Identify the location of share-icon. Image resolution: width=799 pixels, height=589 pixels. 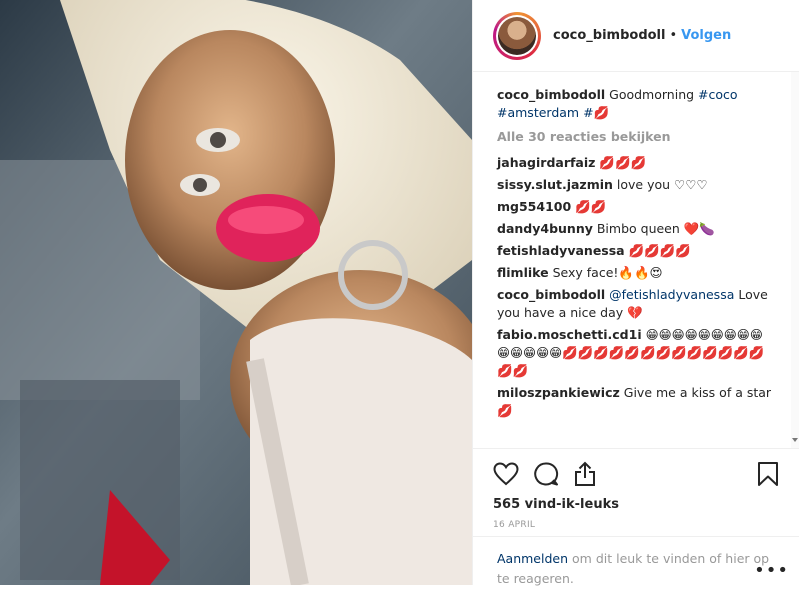
(585, 474).